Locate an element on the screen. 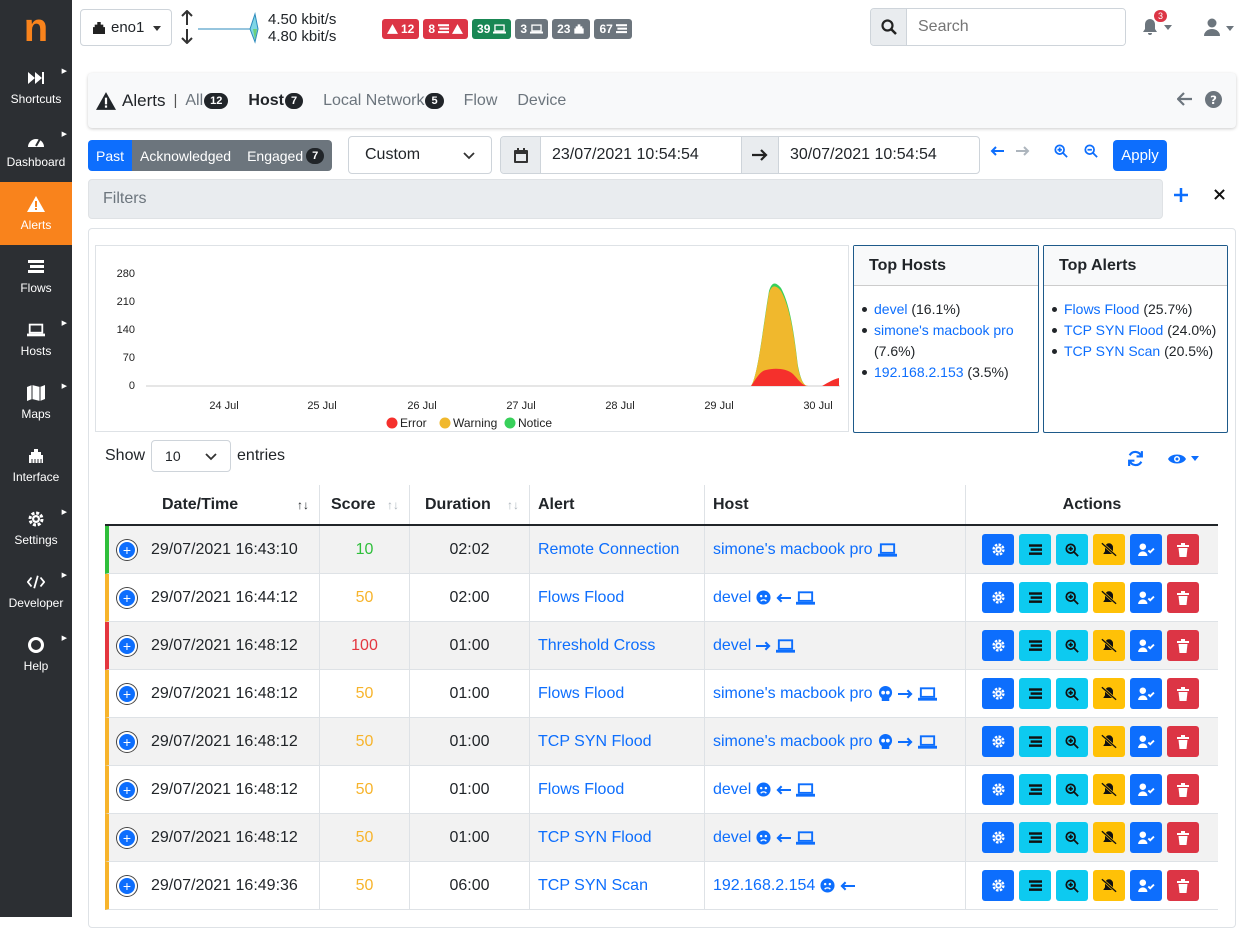 This screenshot has width=1248, height=928. column-alert: Alert is located at coordinates (617, 504).